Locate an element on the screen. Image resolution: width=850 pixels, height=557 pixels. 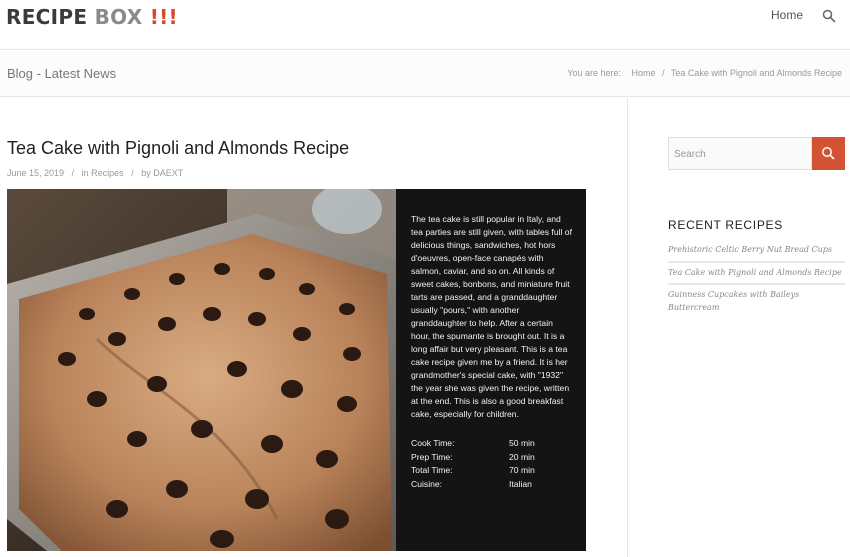
breadcrumb-current: Tea Cake with Pignoli and Almonds Recipe is located at coordinates (756, 73).